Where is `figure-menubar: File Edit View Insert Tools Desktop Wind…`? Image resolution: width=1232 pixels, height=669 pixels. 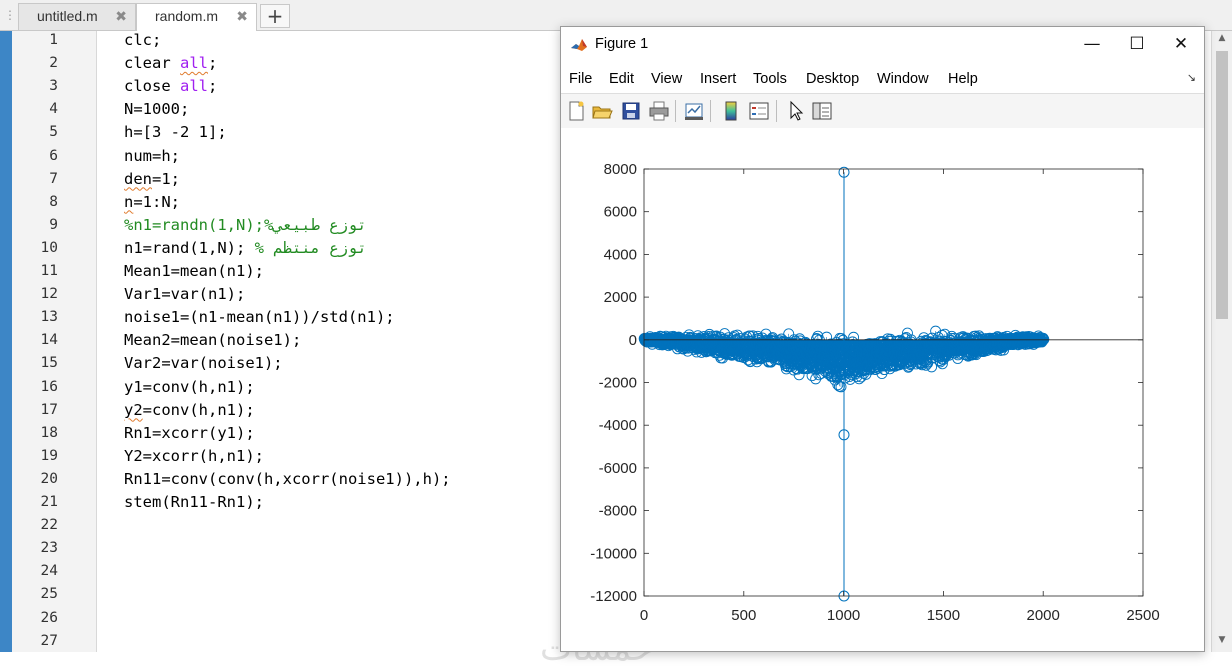 figure-menubar: File Edit View Insert Tools Desktop Wind… is located at coordinates (882, 80).